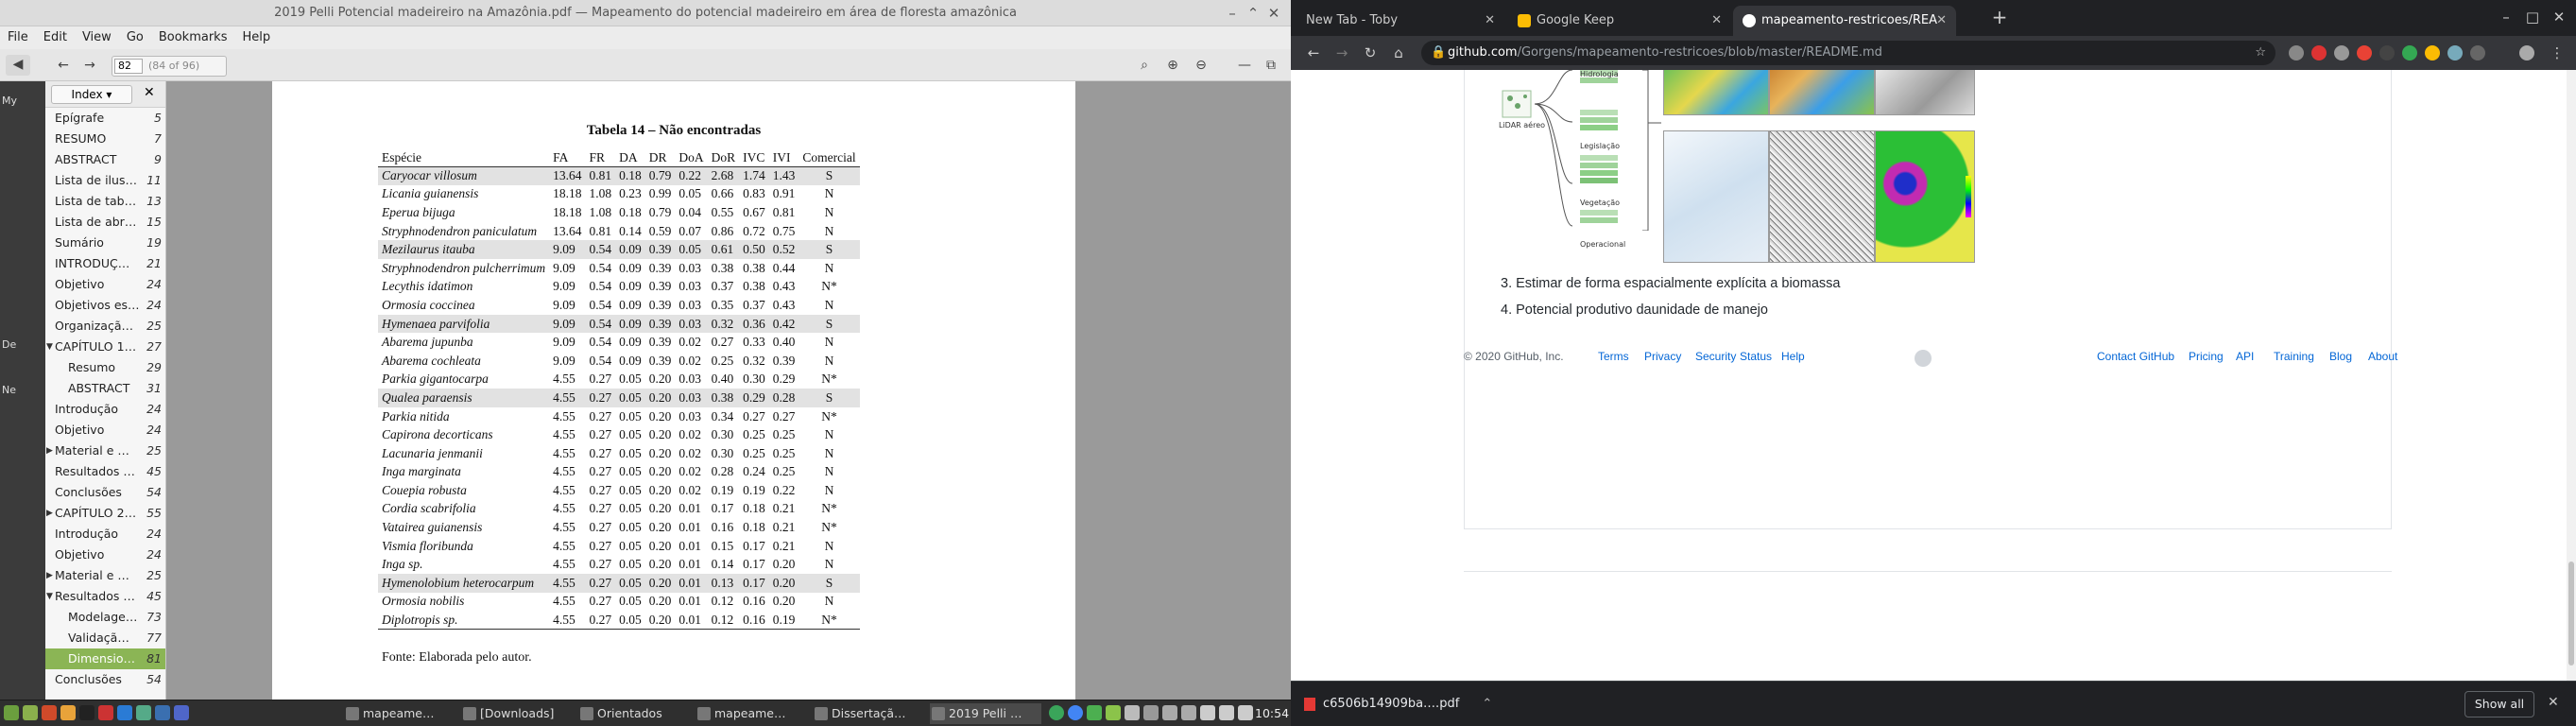  I want to click on show-all-button: Show all, so click(2499, 704).